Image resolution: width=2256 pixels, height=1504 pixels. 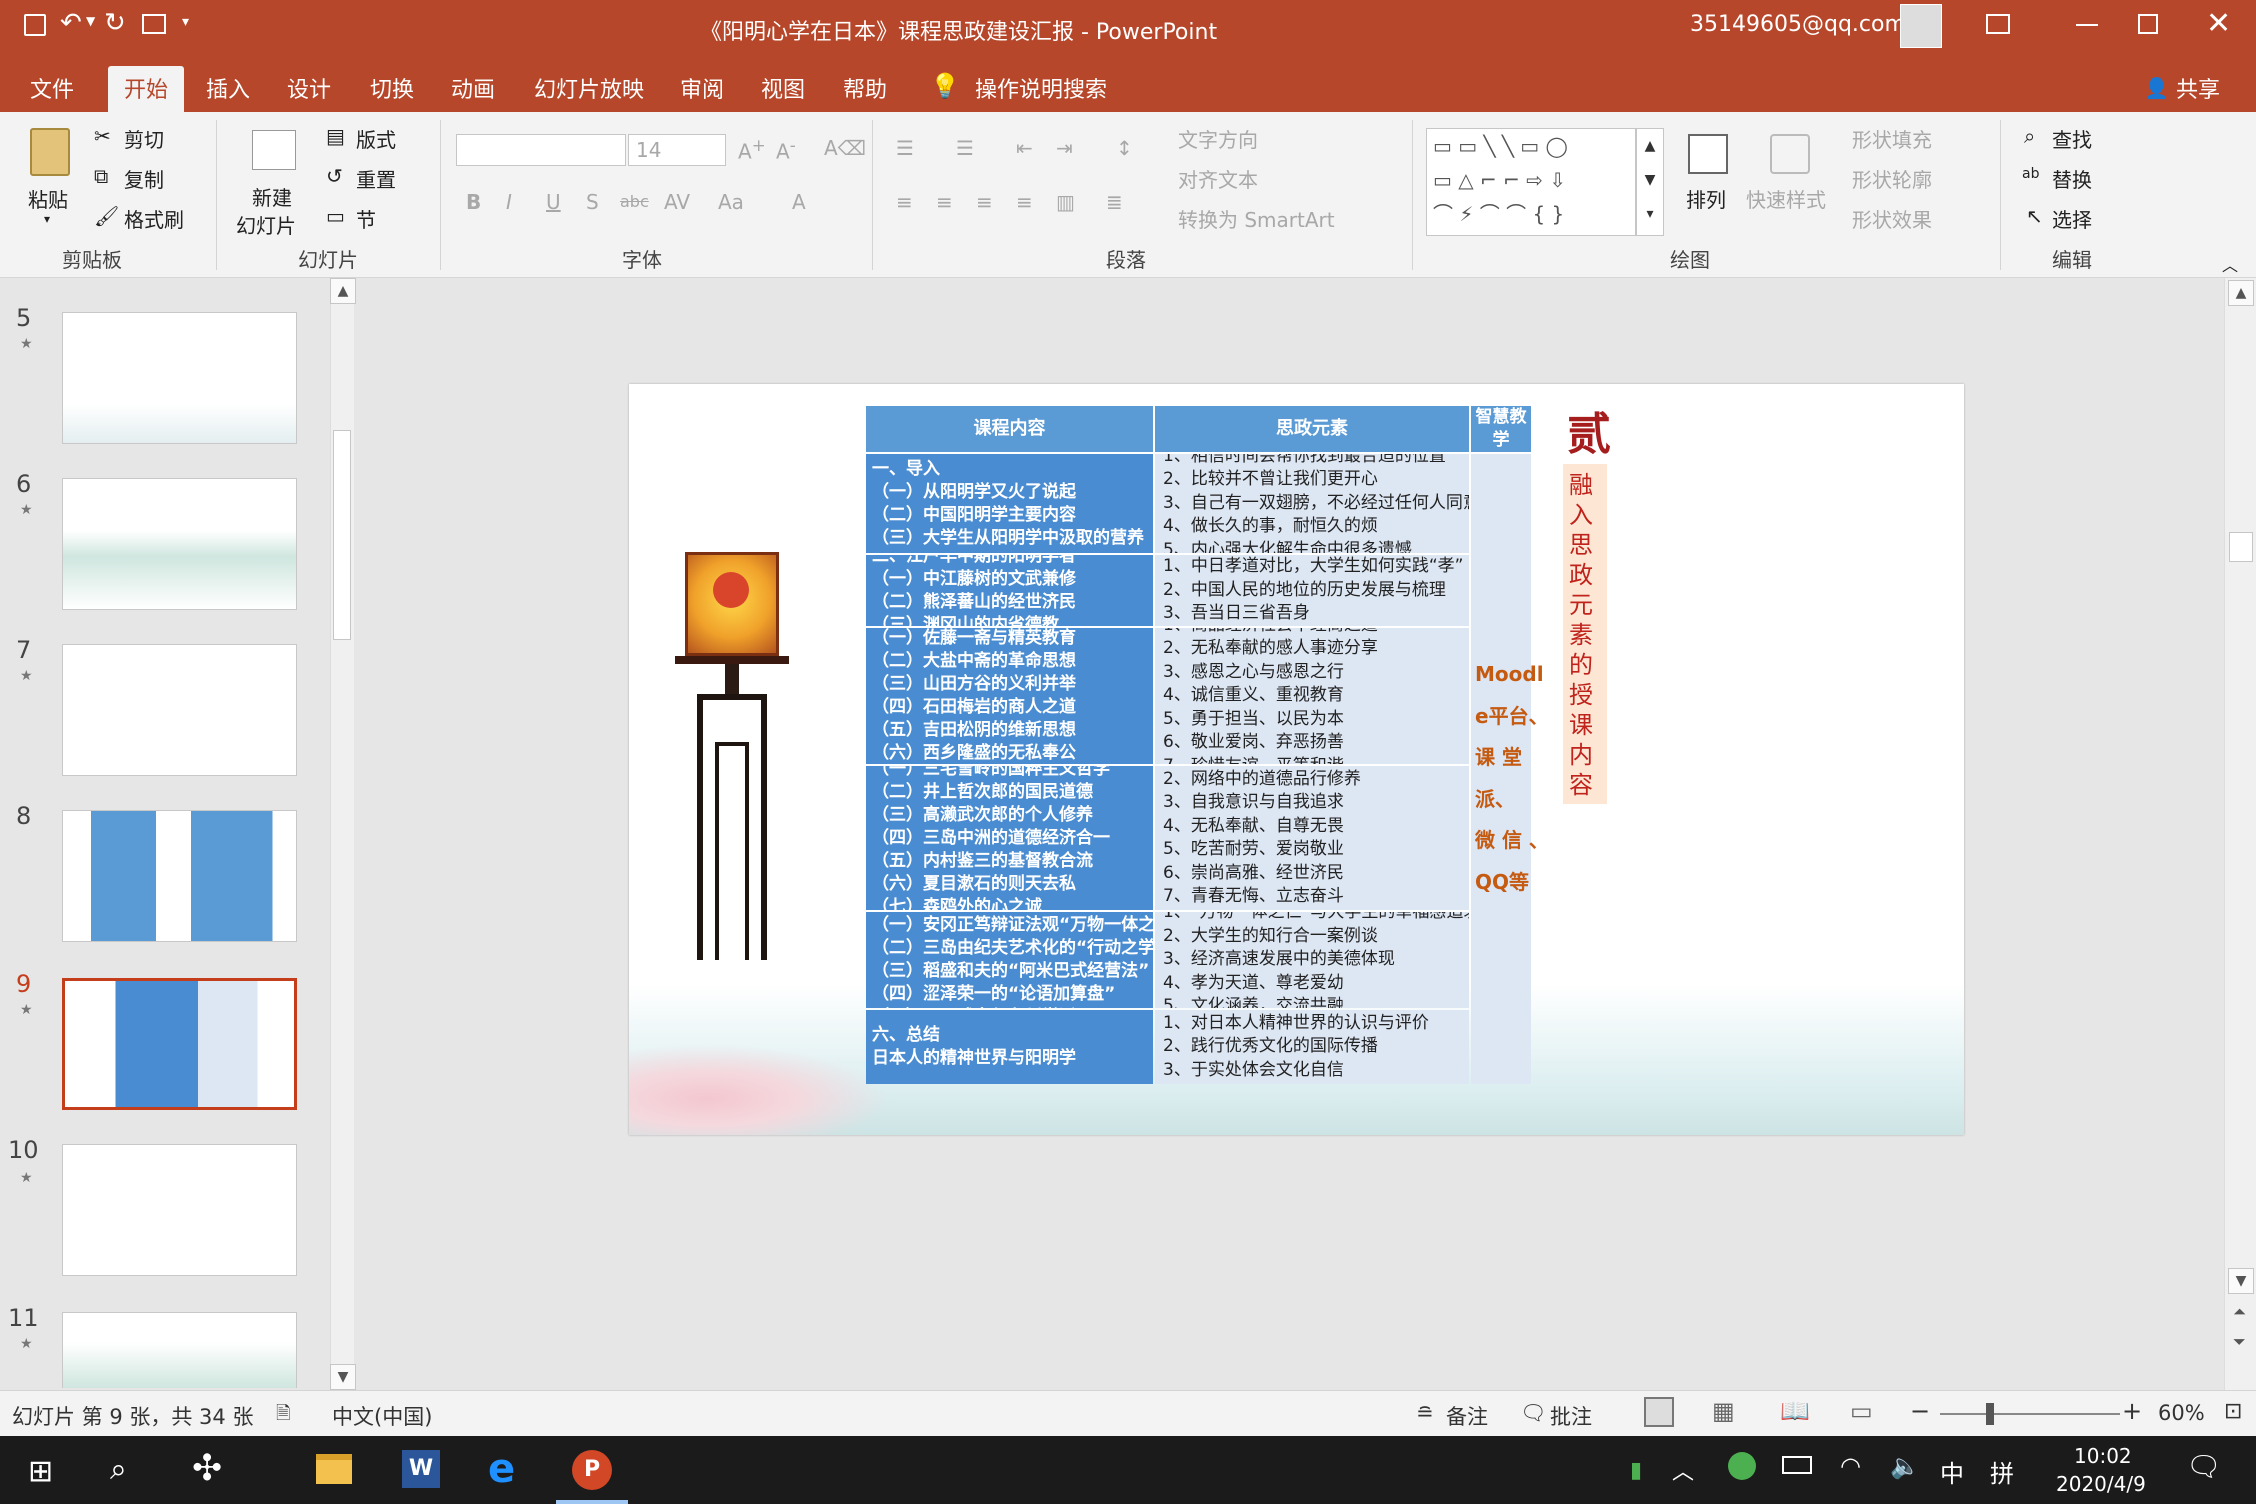 What do you see at coordinates (731, 202) in the screenshot?
I see `change-case-button: Aa` at bounding box center [731, 202].